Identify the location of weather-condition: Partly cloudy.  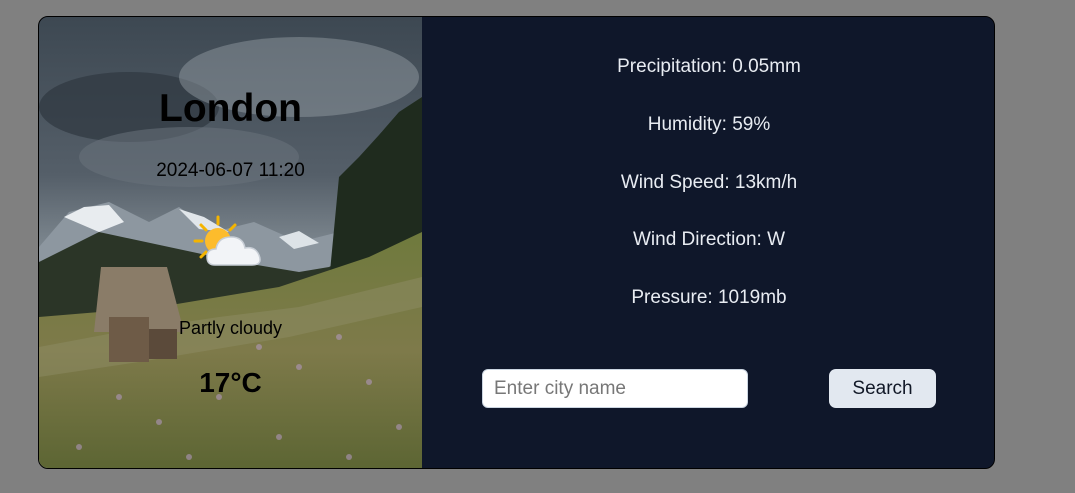
(230, 328).